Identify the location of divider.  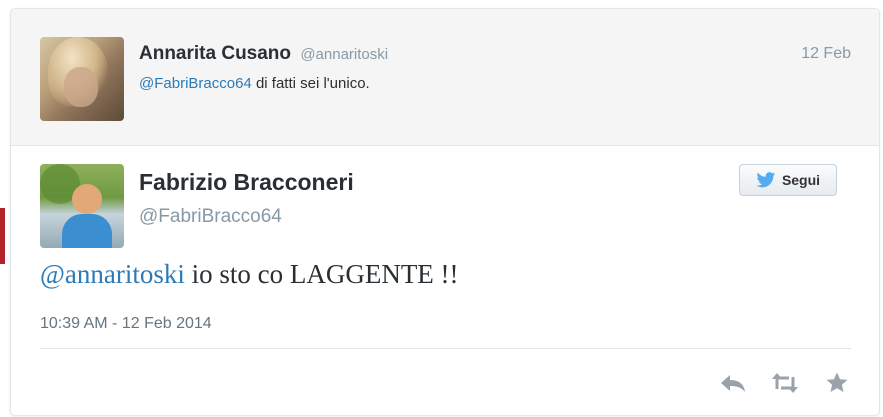
(445, 348).